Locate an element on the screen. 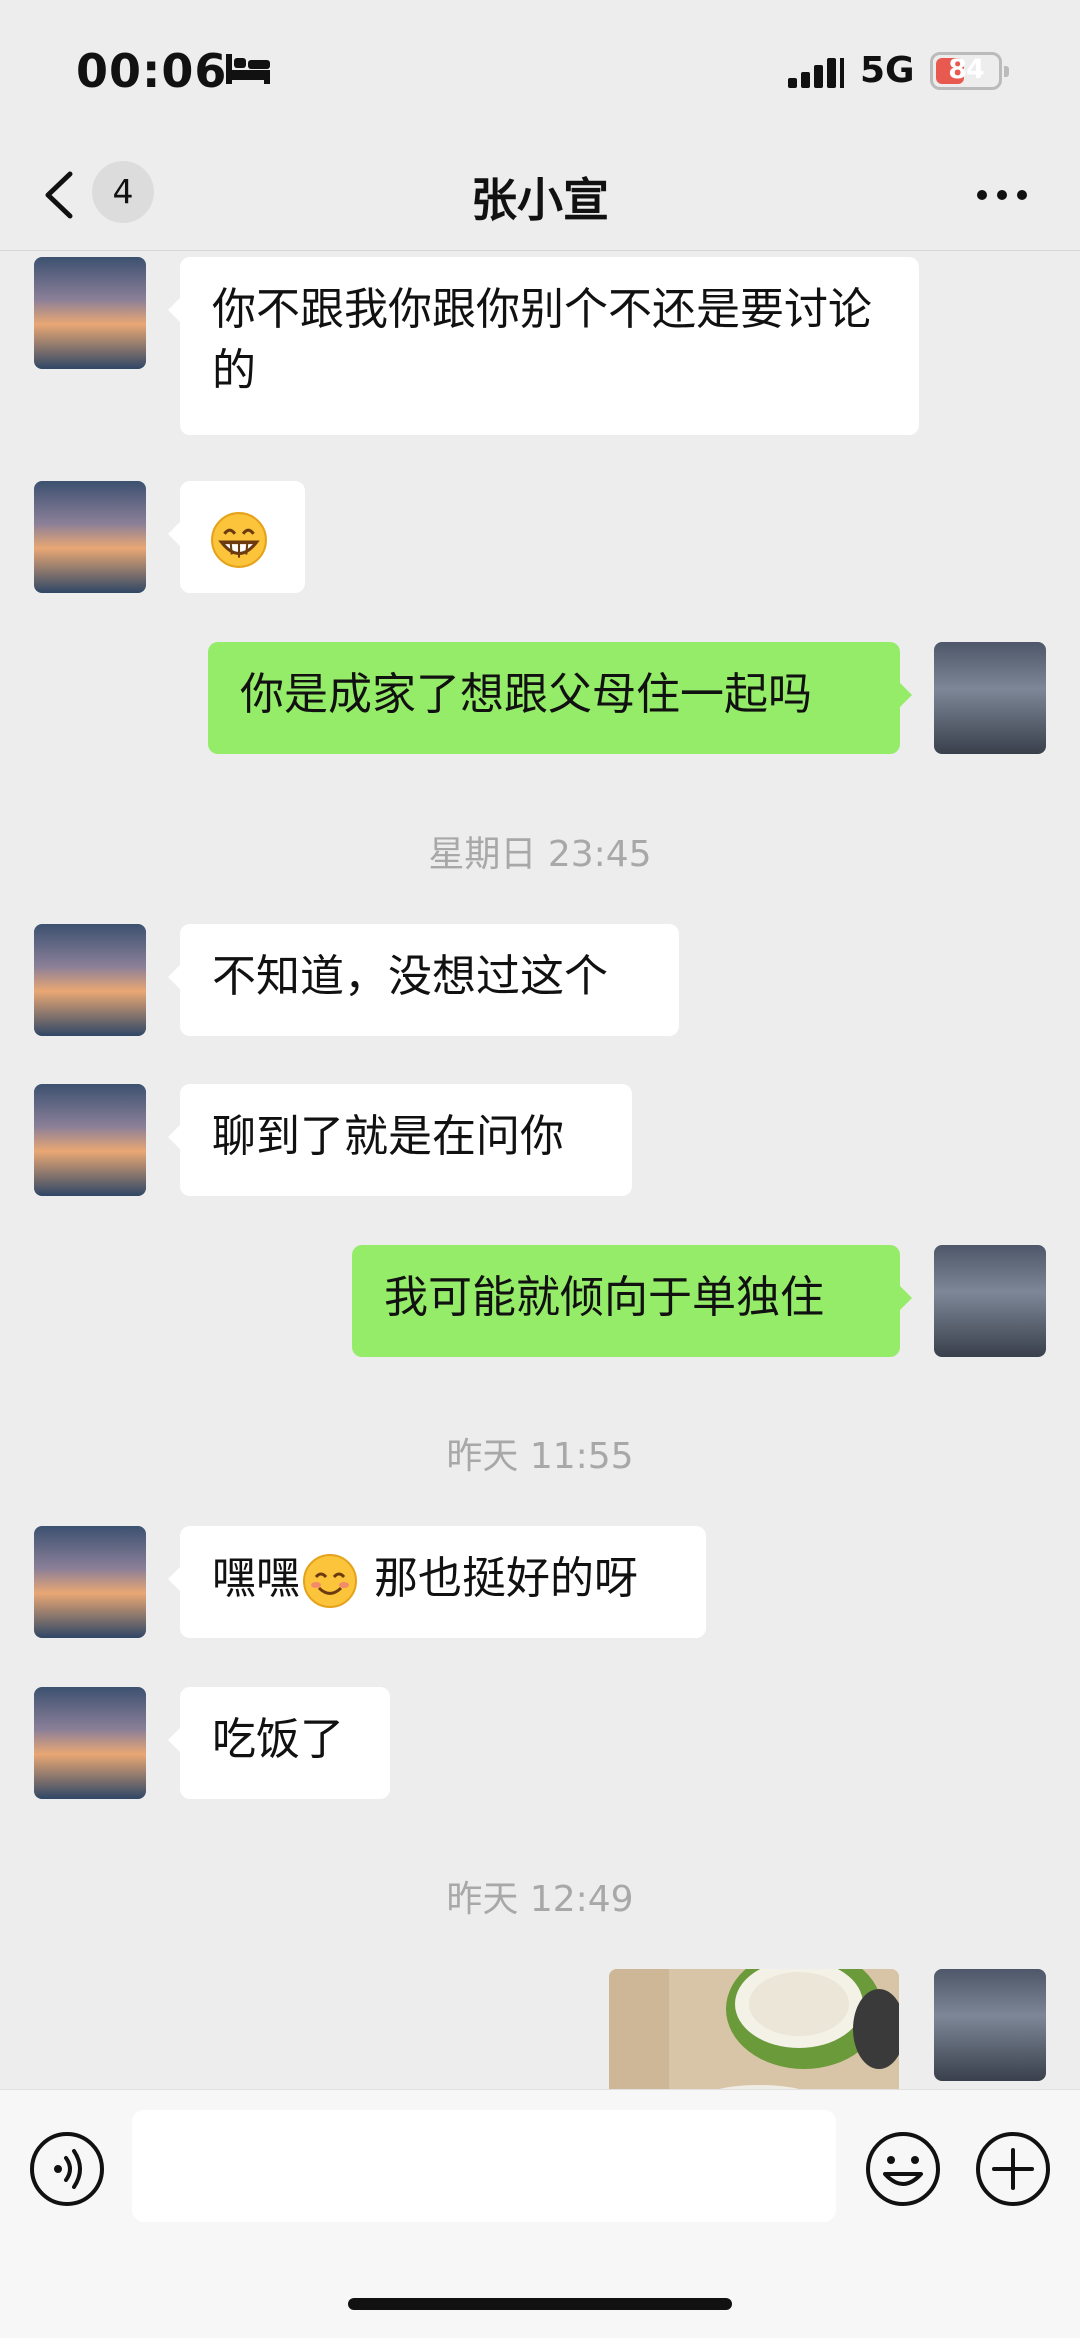  incoming-message: 嘿嘿 那也挺好的呀 is located at coordinates (437, 1582).